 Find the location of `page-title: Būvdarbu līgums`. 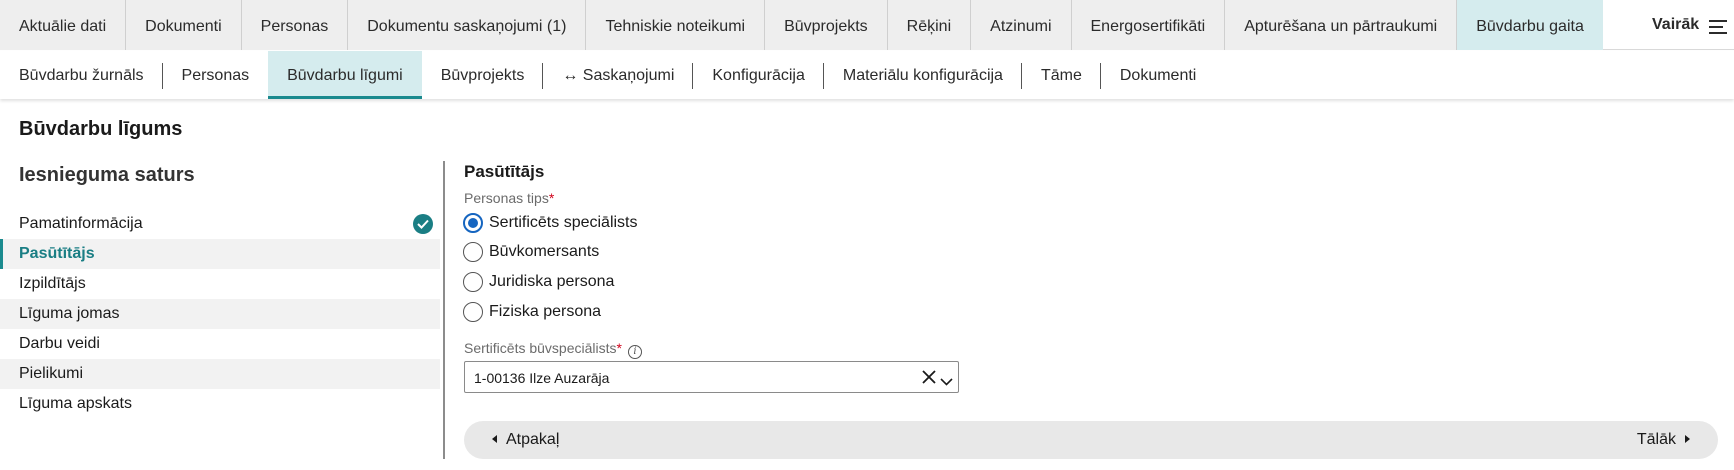

page-title: Būvdarbu līgums is located at coordinates (101, 129).